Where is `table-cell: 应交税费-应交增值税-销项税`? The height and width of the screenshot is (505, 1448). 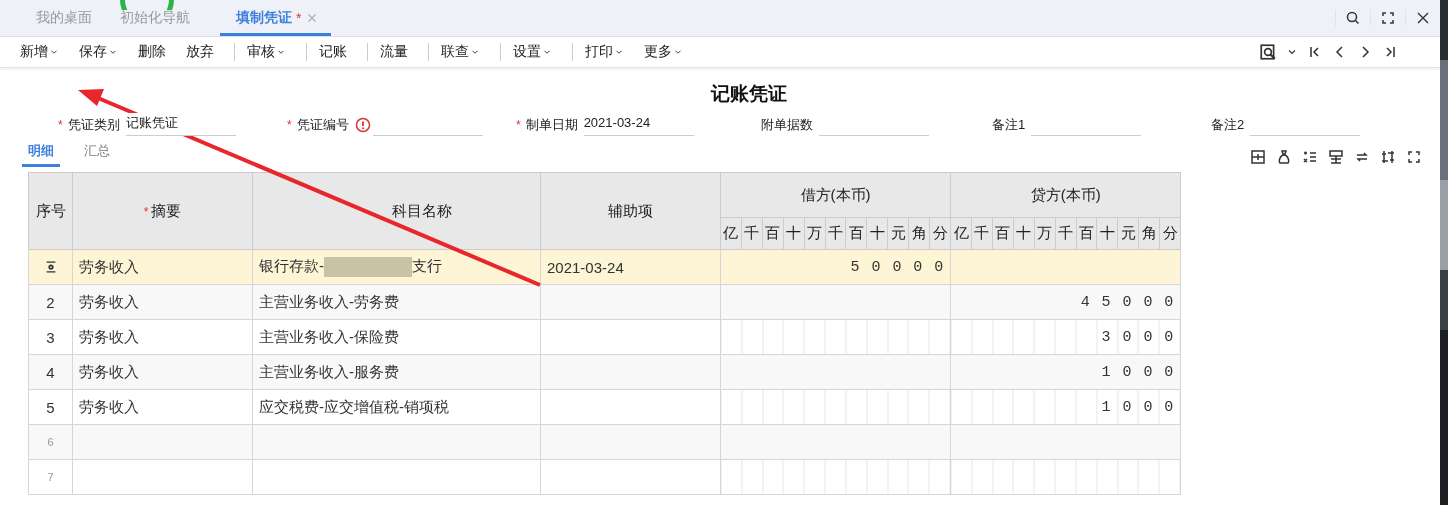
table-cell: 应交税费-应交增值税-销项税 is located at coordinates (396, 407).